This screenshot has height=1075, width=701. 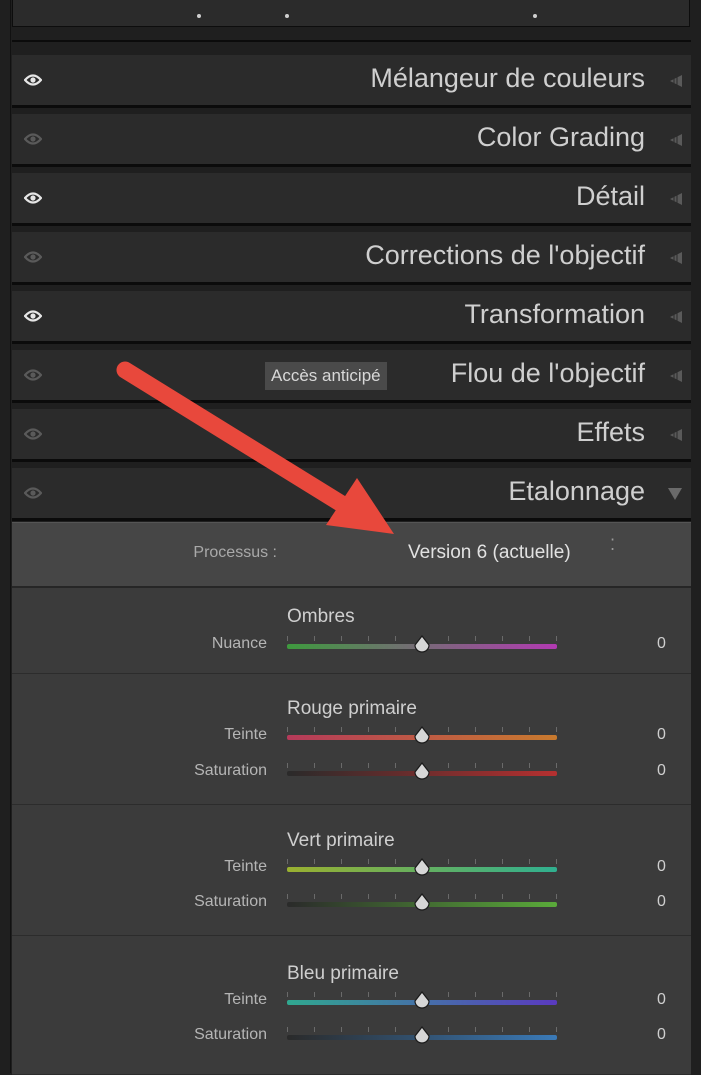 I want to click on panel-header-melangeur: Mélangeur de couleurs, so click(x=351, y=81).